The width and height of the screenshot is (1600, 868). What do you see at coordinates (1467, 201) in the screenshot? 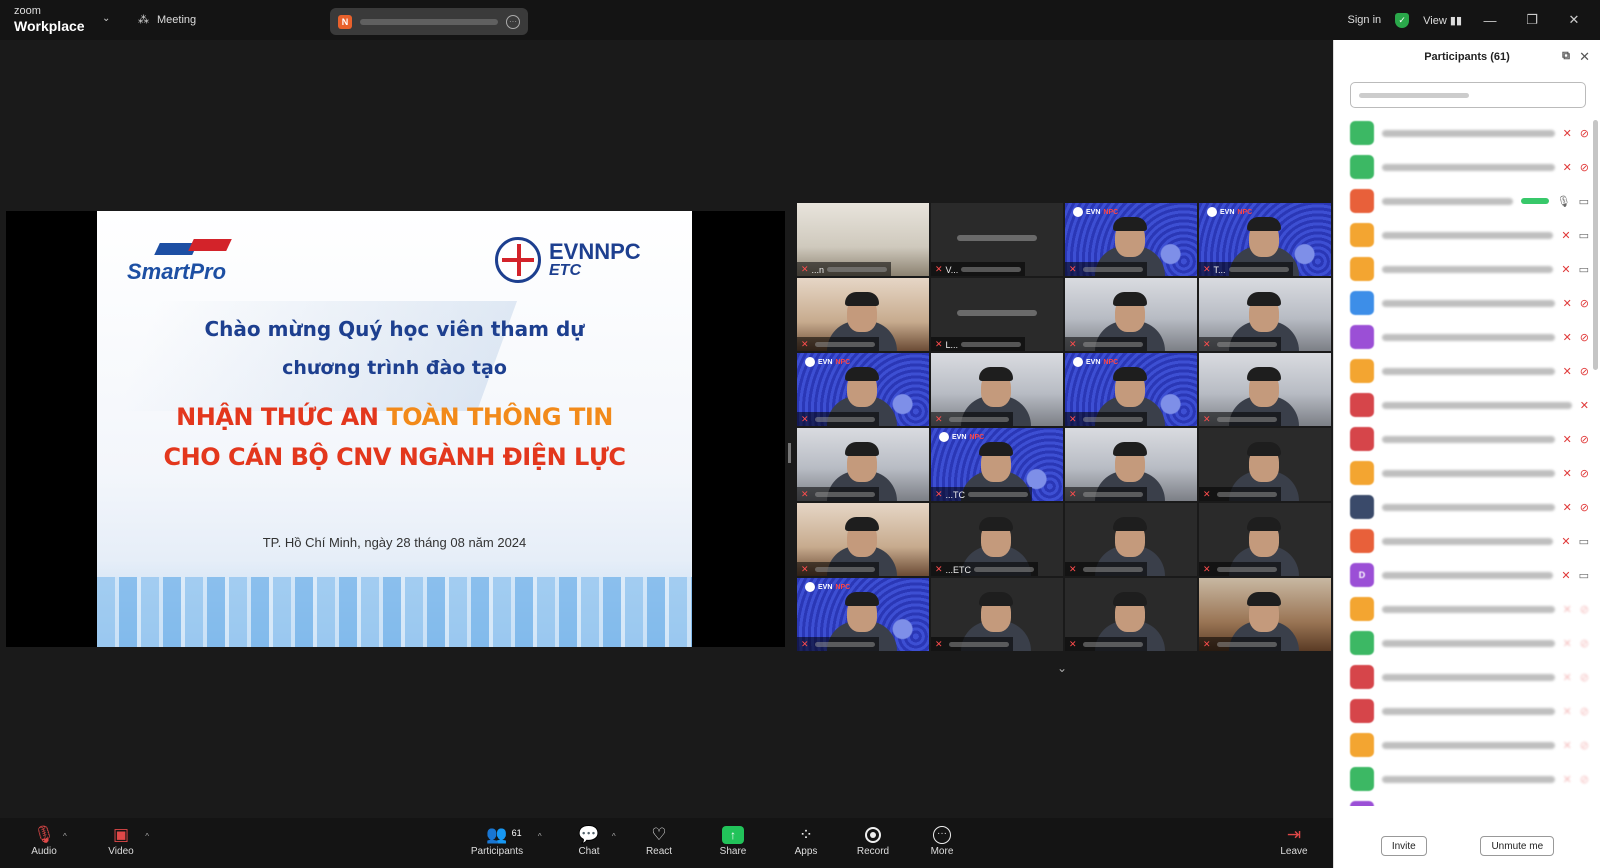
I see `participant-row: 🎙 ▭` at bounding box center [1467, 201].